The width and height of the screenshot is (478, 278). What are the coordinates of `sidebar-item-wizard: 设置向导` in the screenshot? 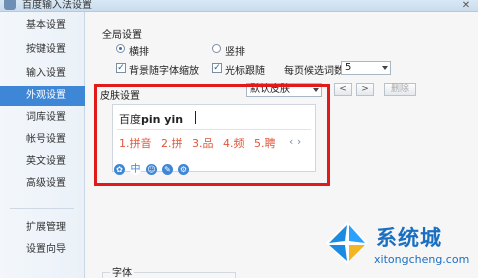 It's located at (42, 250).